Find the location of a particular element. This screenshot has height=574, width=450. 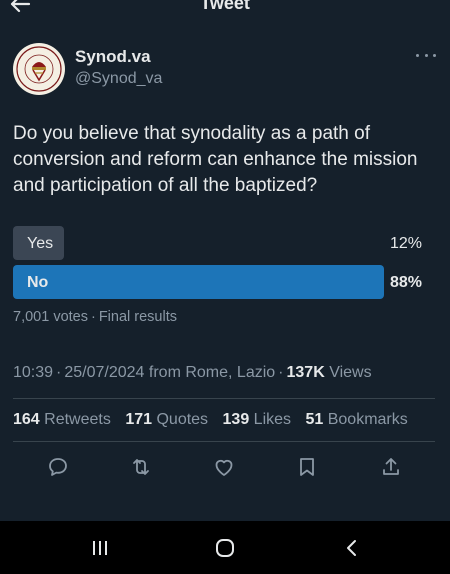

retweets-stat: 164 Retweets is located at coordinates (62, 419).